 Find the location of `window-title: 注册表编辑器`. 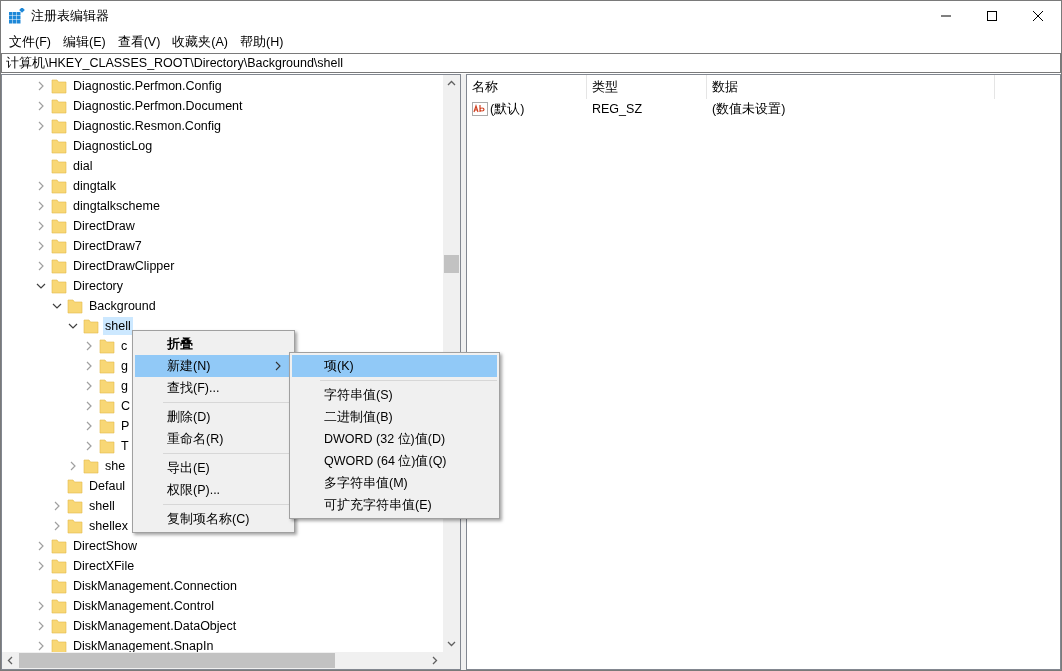

window-title: 注册表编辑器 is located at coordinates (70, 16).